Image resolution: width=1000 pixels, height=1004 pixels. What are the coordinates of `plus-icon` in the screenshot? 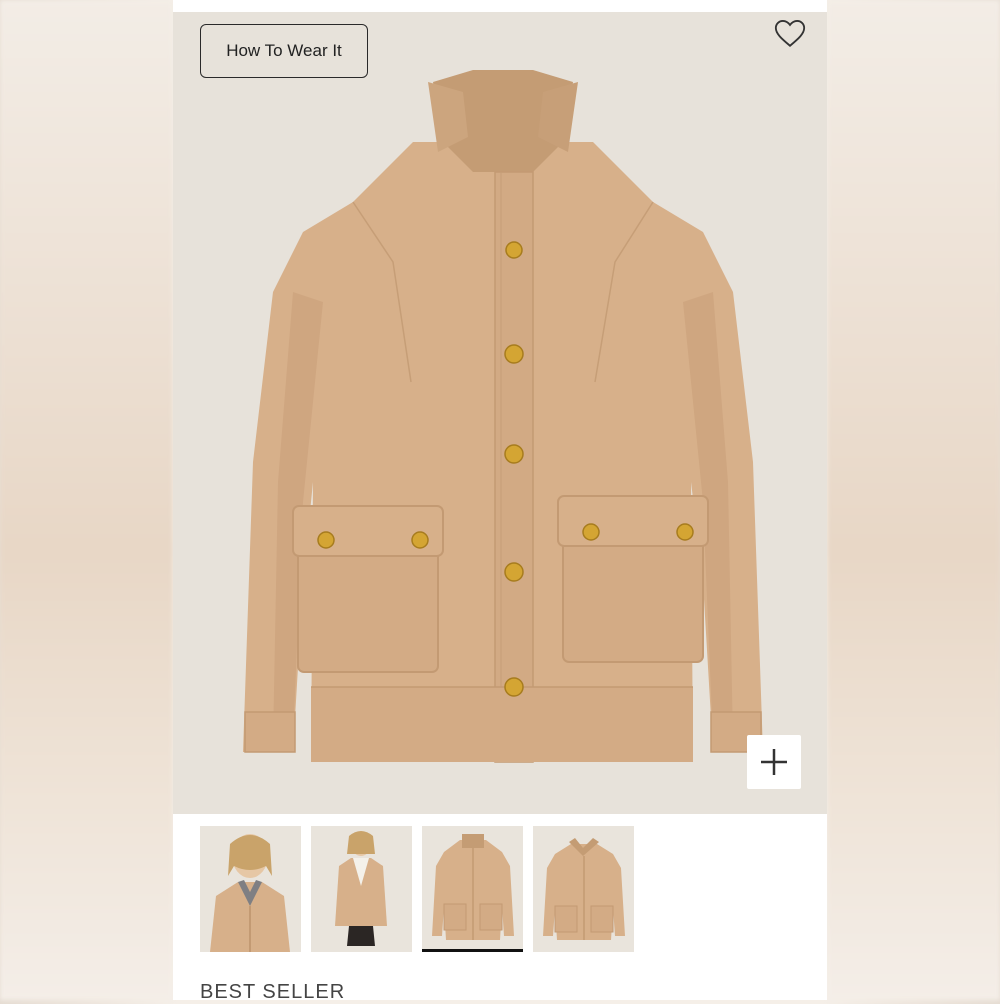 It's located at (774, 762).